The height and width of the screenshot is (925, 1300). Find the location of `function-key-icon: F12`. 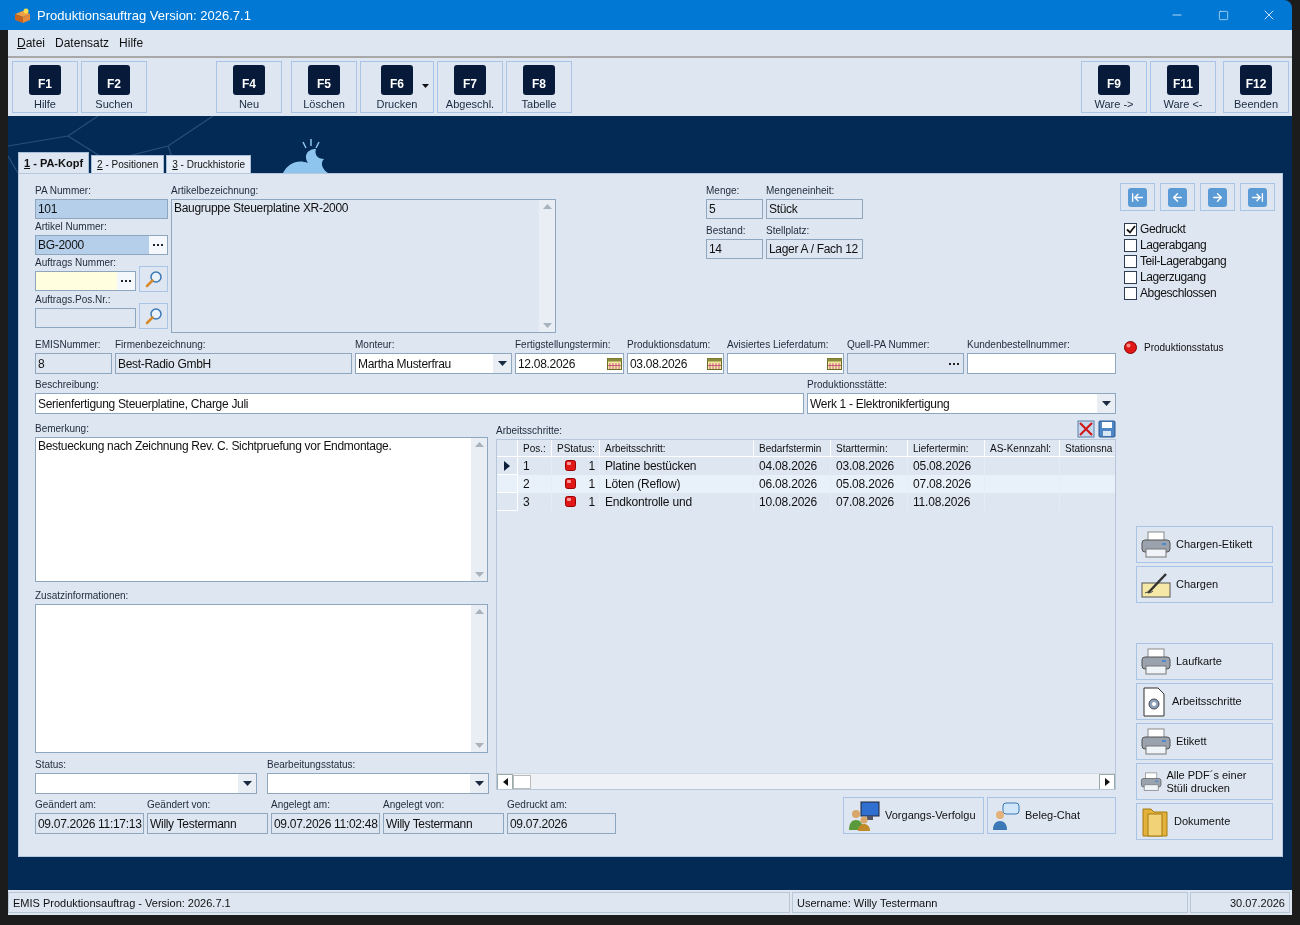

function-key-icon: F12 is located at coordinates (1256, 80).